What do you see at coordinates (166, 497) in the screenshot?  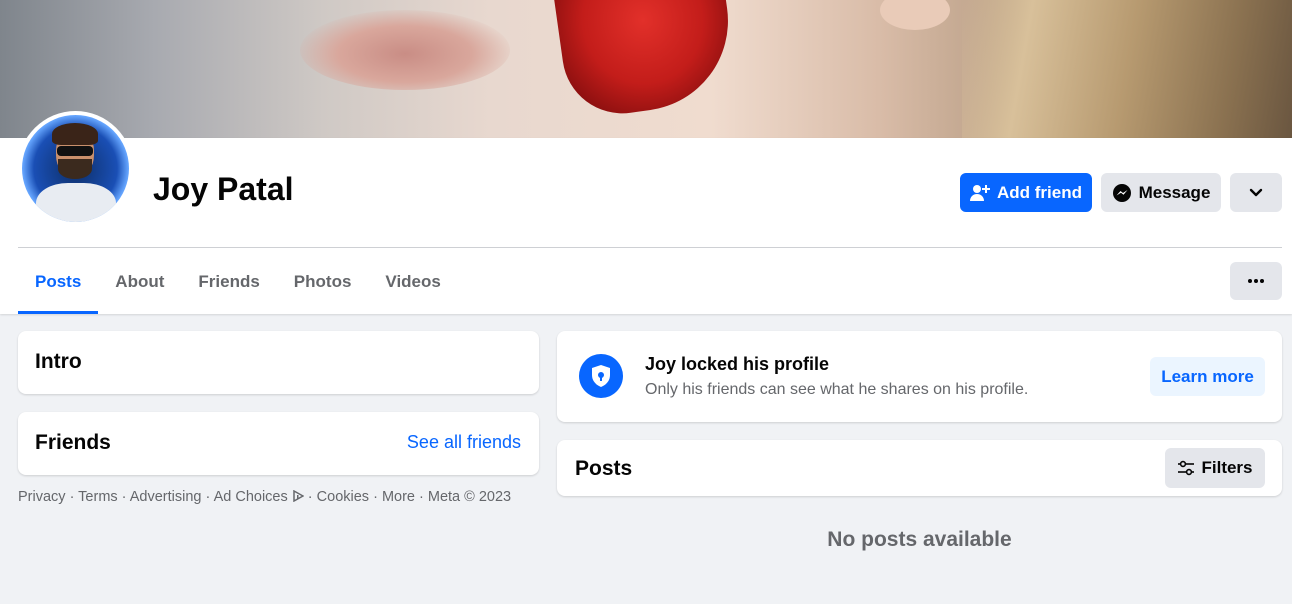 I see `footer-link-advertising: Advertising` at bounding box center [166, 497].